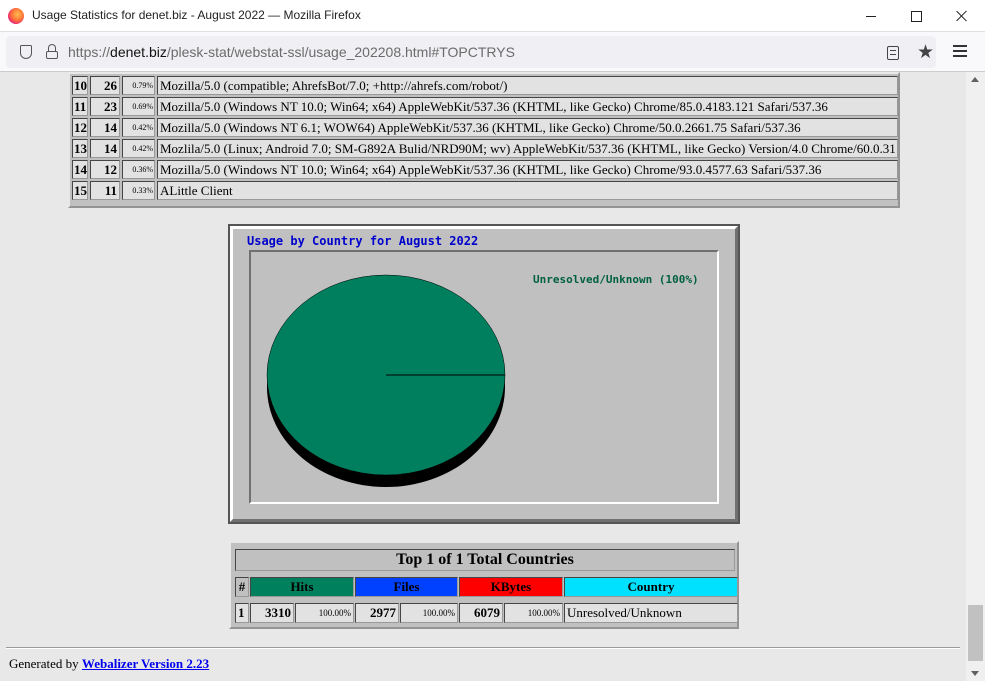 This screenshot has height=681, width=985. Describe the element at coordinates (975, 633) in the screenshot. I see `scrollbar-thumb` at that location.